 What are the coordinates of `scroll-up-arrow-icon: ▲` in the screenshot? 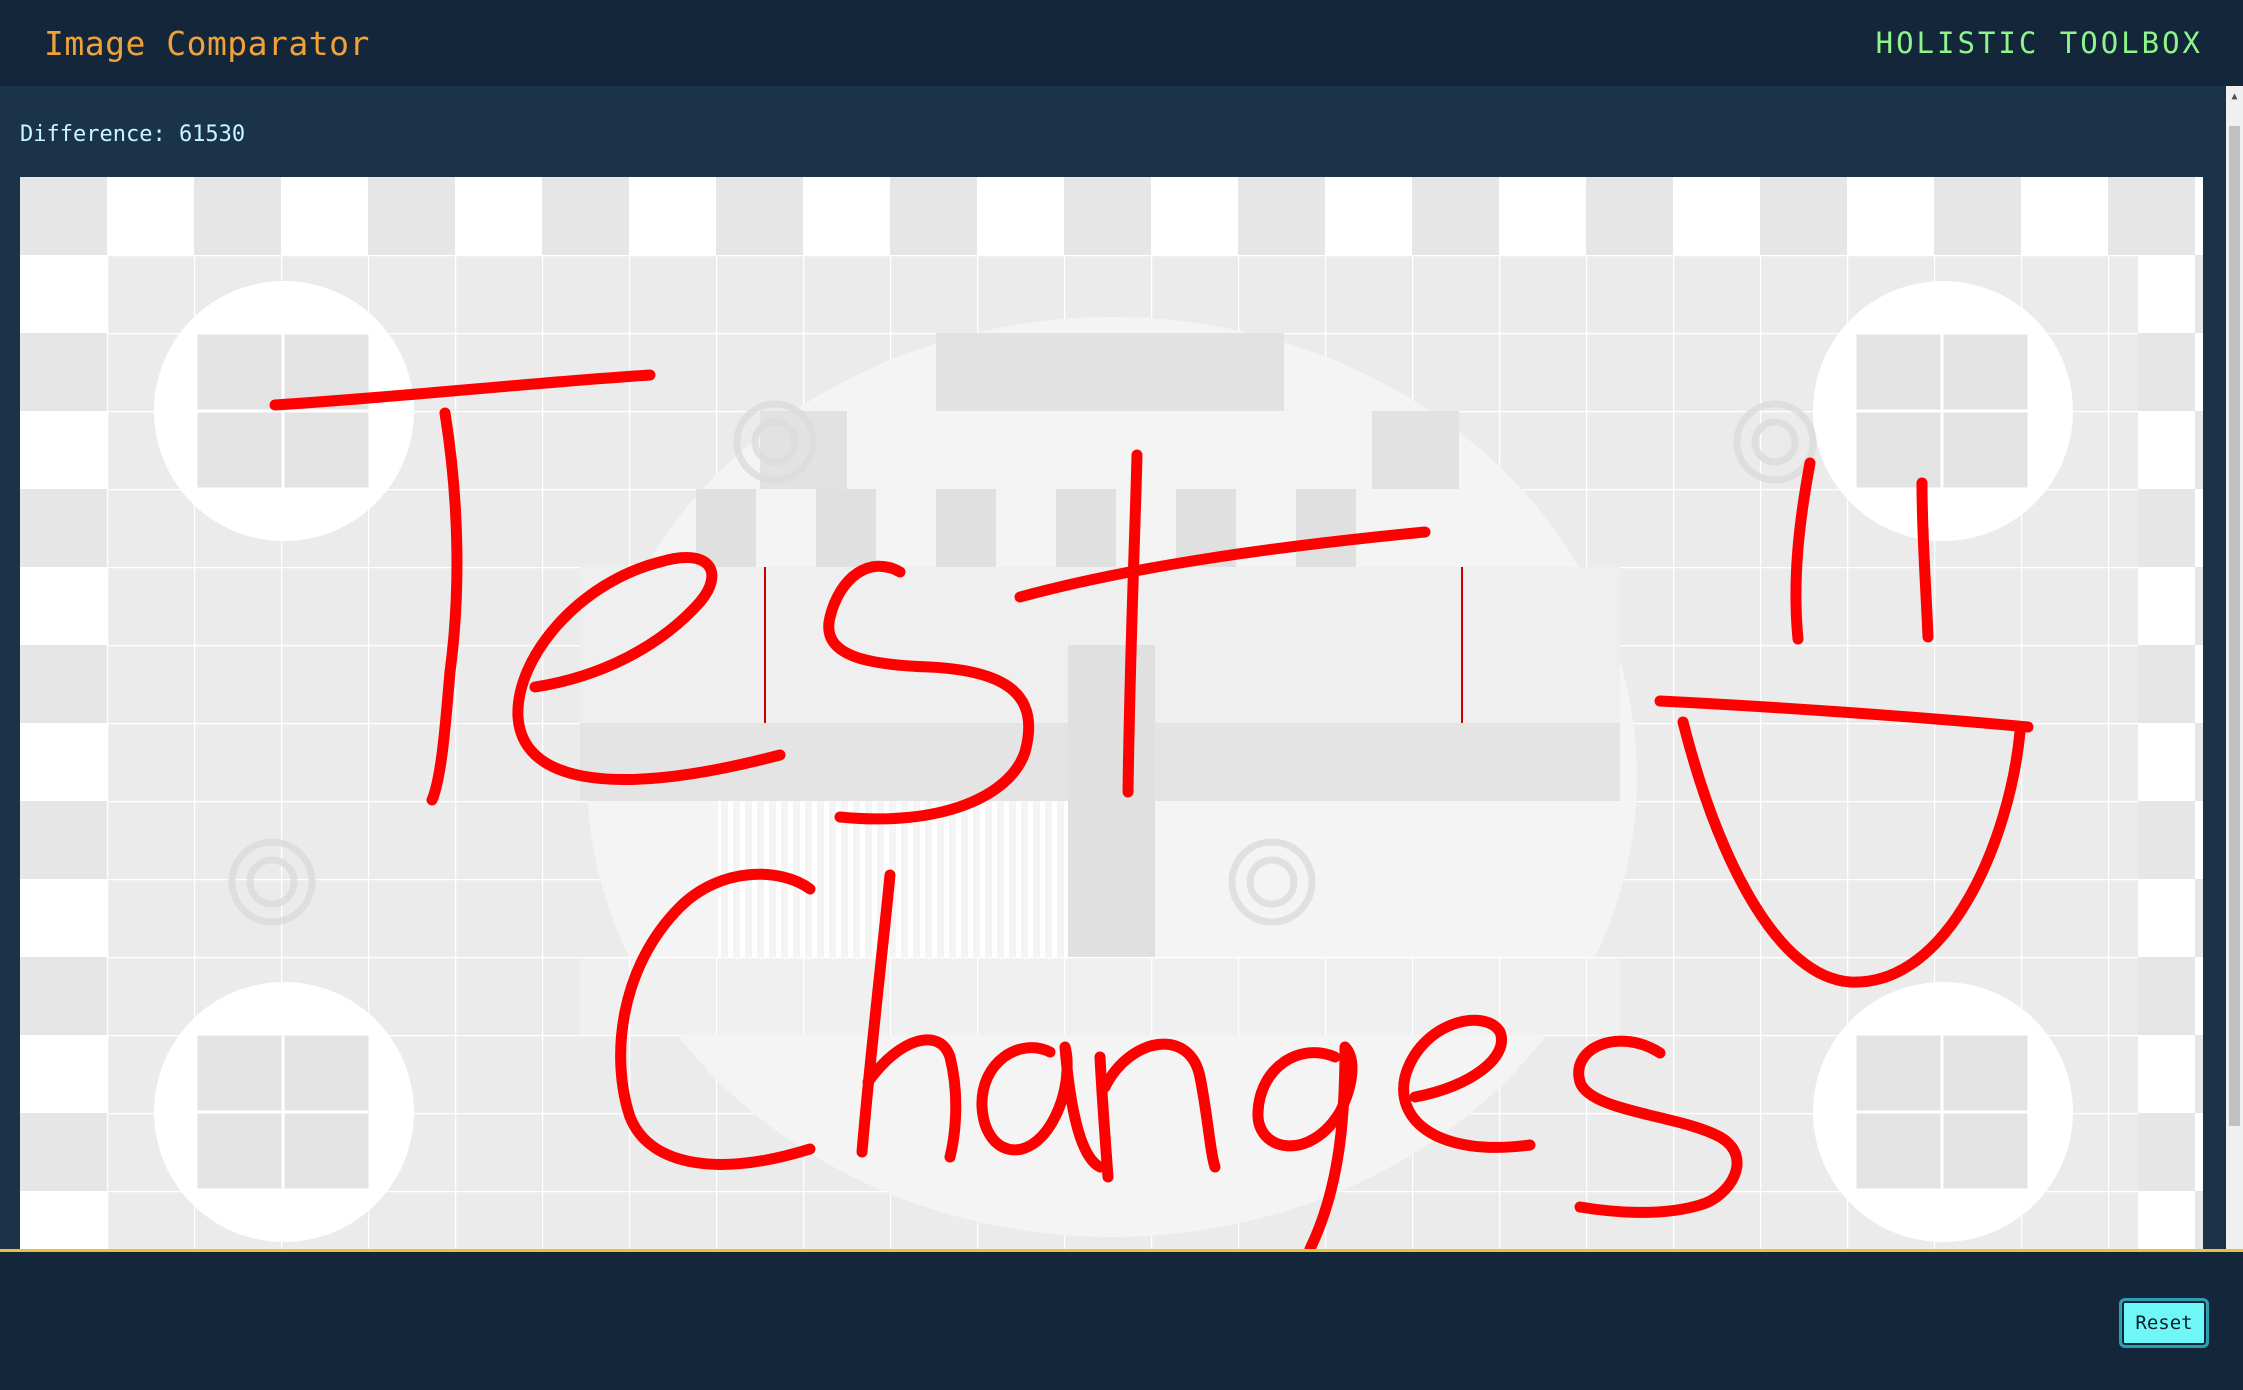 It's located at (2234, 96).